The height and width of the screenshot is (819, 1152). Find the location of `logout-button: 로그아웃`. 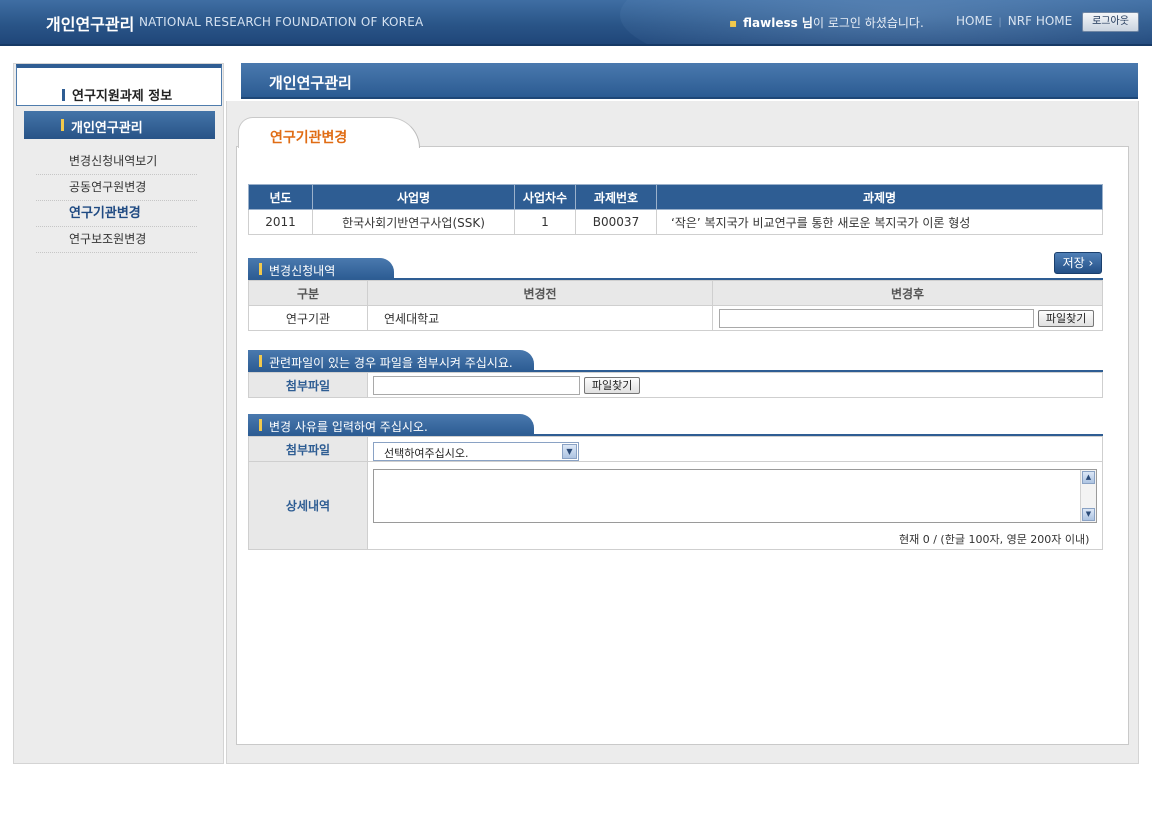

logout-button: 로그아웃 is located at coordinates (1110, 22).